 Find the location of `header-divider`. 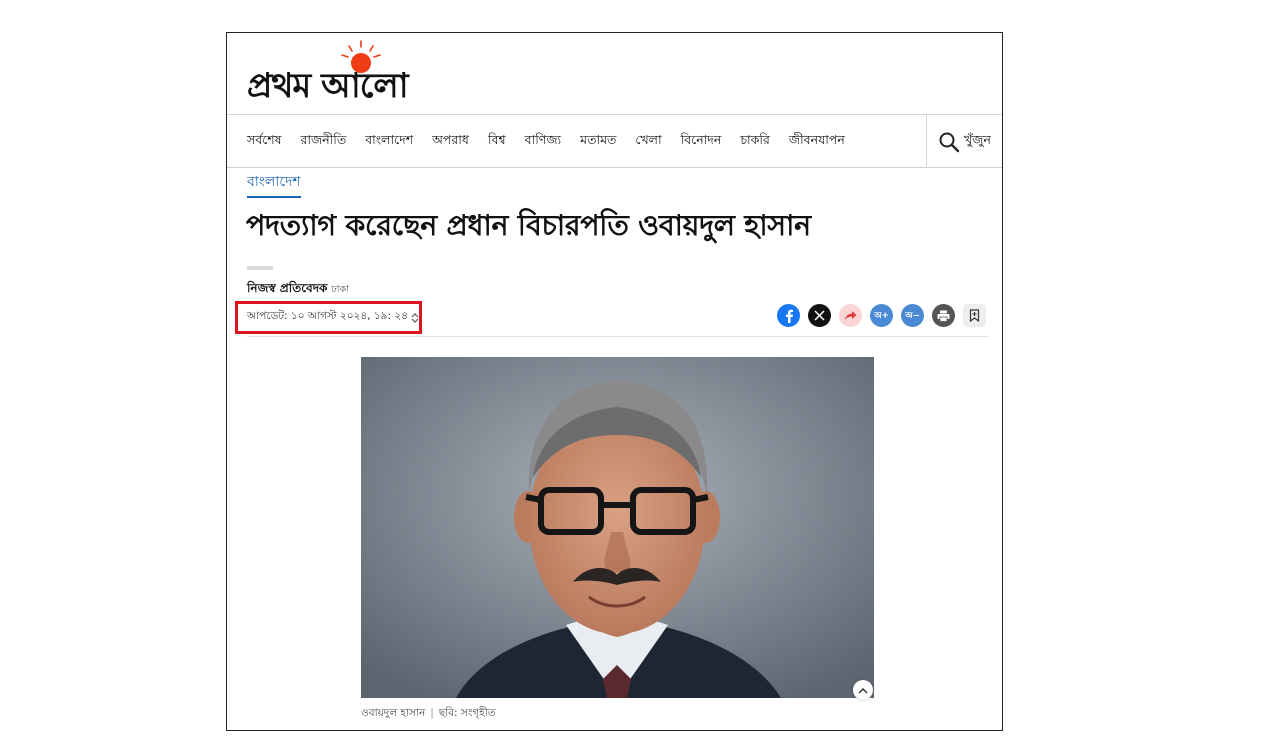

header-divider is located at coordinates (618, 336).